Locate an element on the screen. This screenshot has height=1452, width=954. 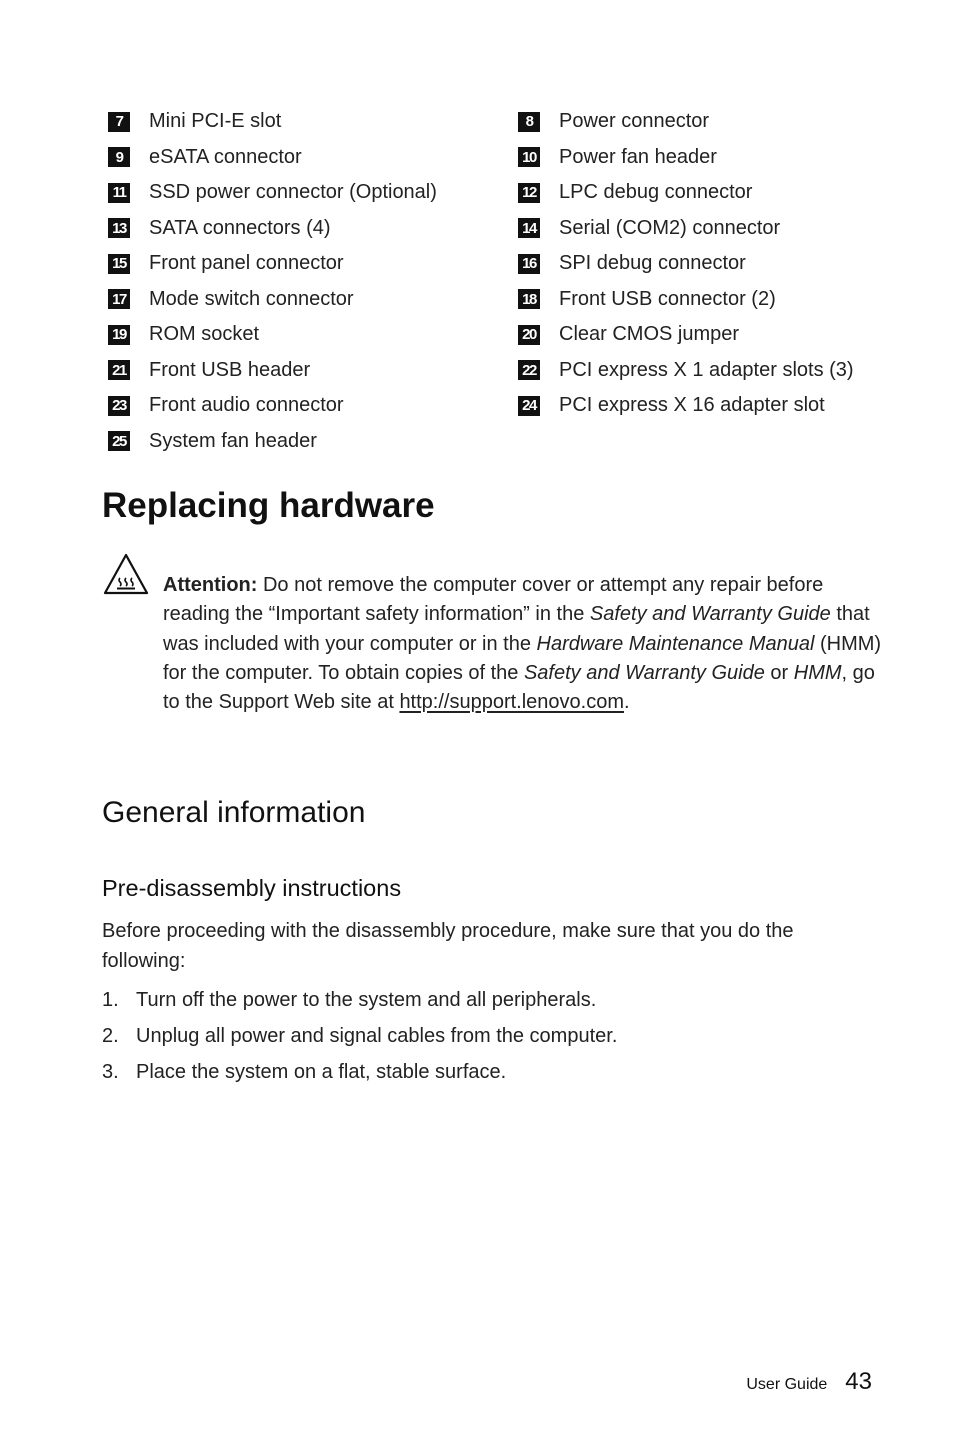
legend-item: 13 SATA connectors (4) is located at coordinates (308, 229).